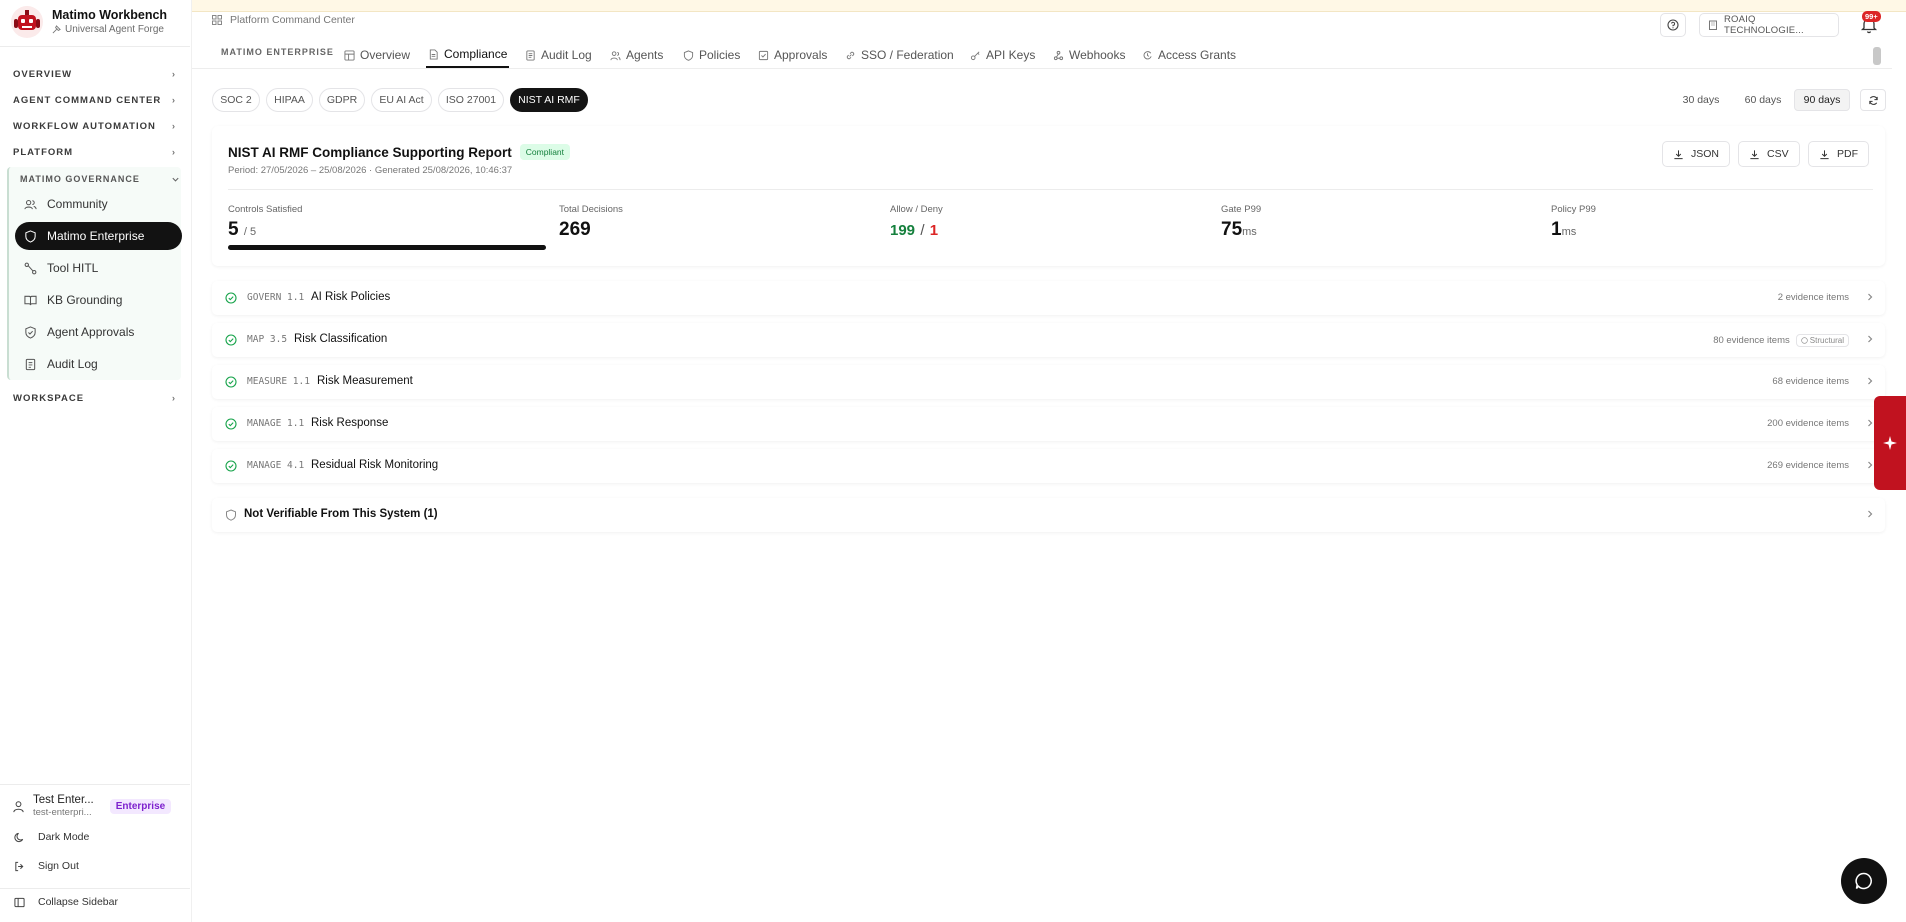 The image size is (1906, 922). Describe the element at coordinates (114, 29) in the screenshot. I see `brand-subtitle-text: Universal Agent Forge` at that location.